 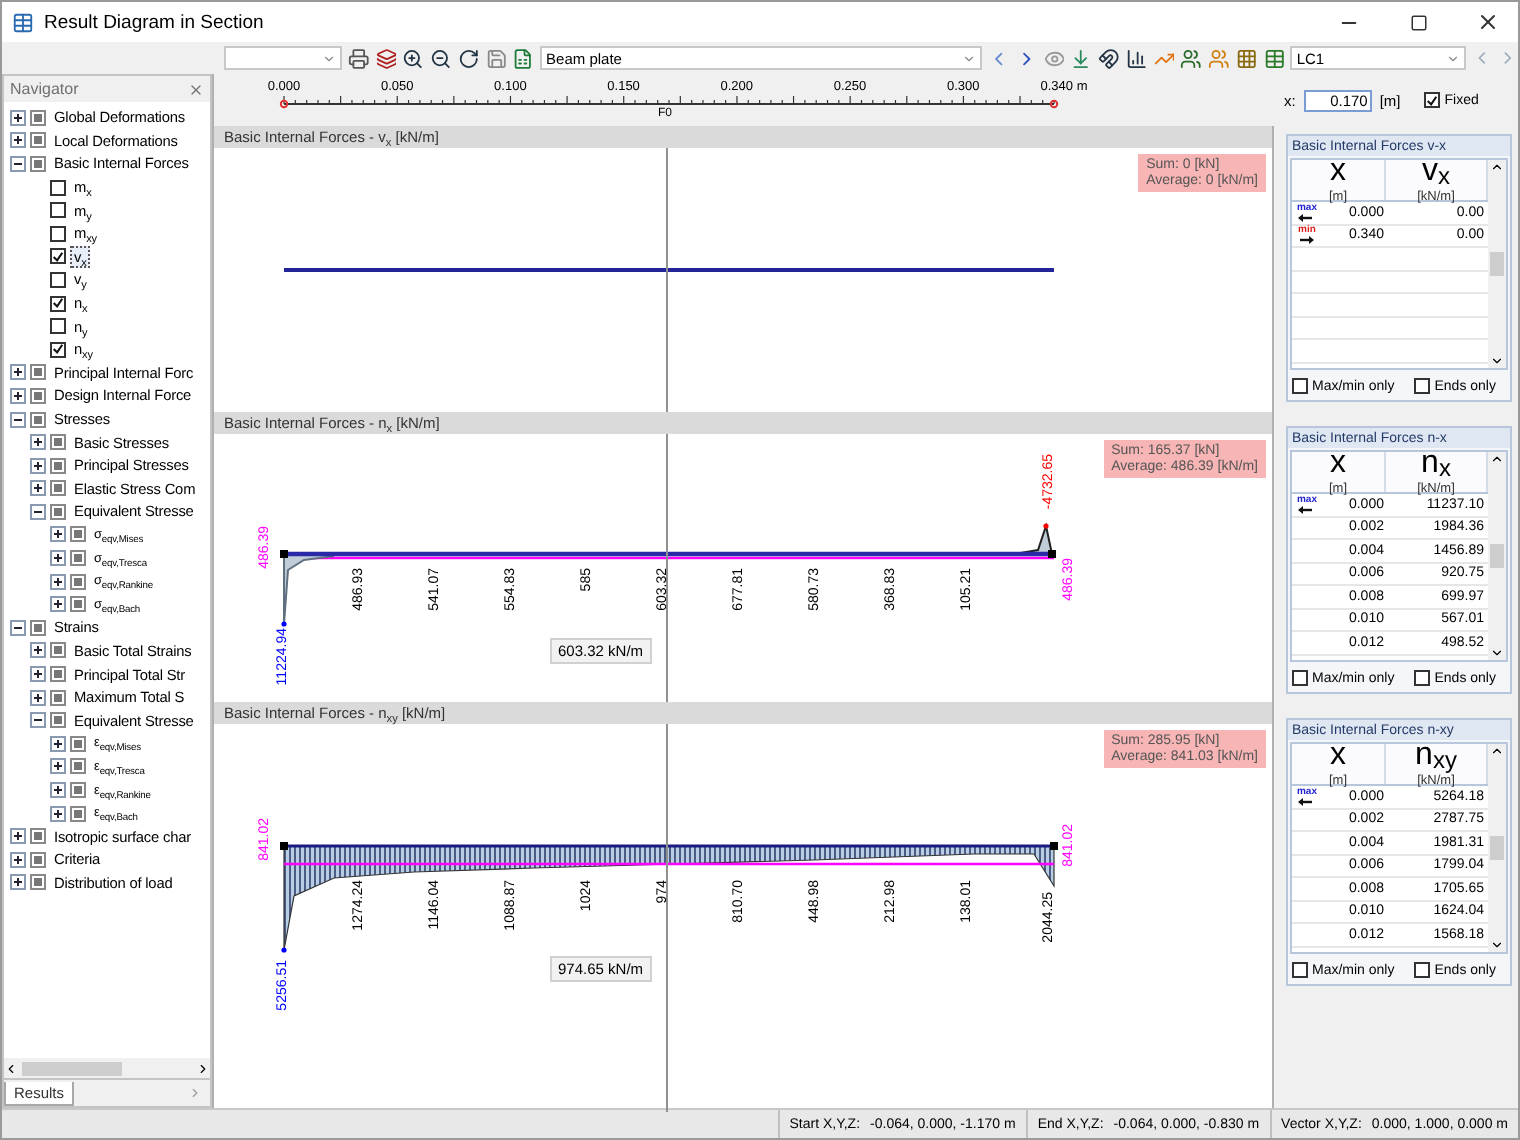 I want to click on table-icon, so click(x=1274, y=58).